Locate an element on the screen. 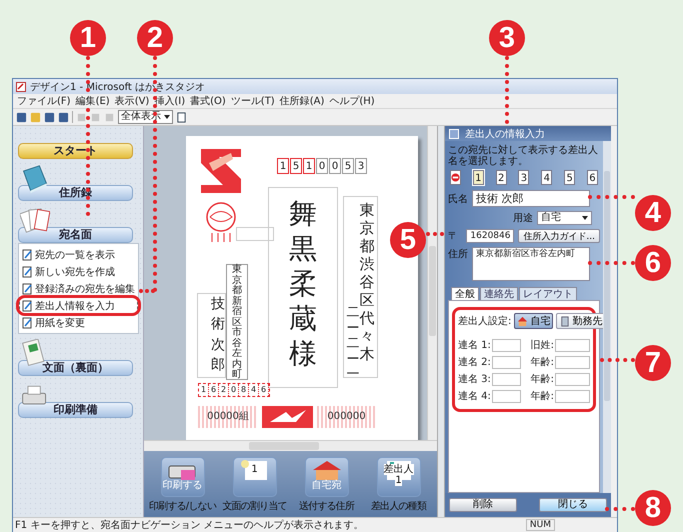 This screenshot has height=532, width=683. panel-button: 閉じる is located at coordinates (573, 505).